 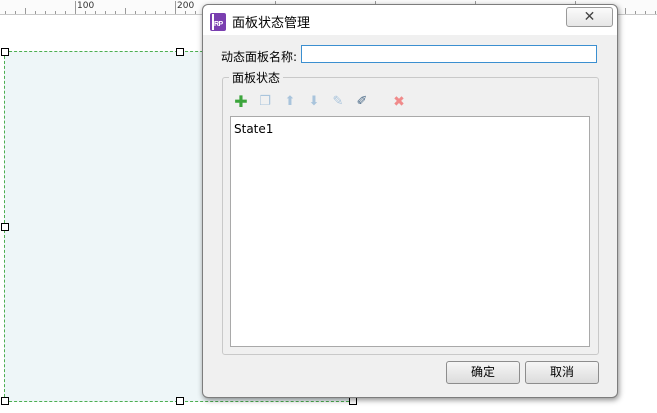 I want to click on dialog-title: 面板状态管理, so click(x=271, y=23).